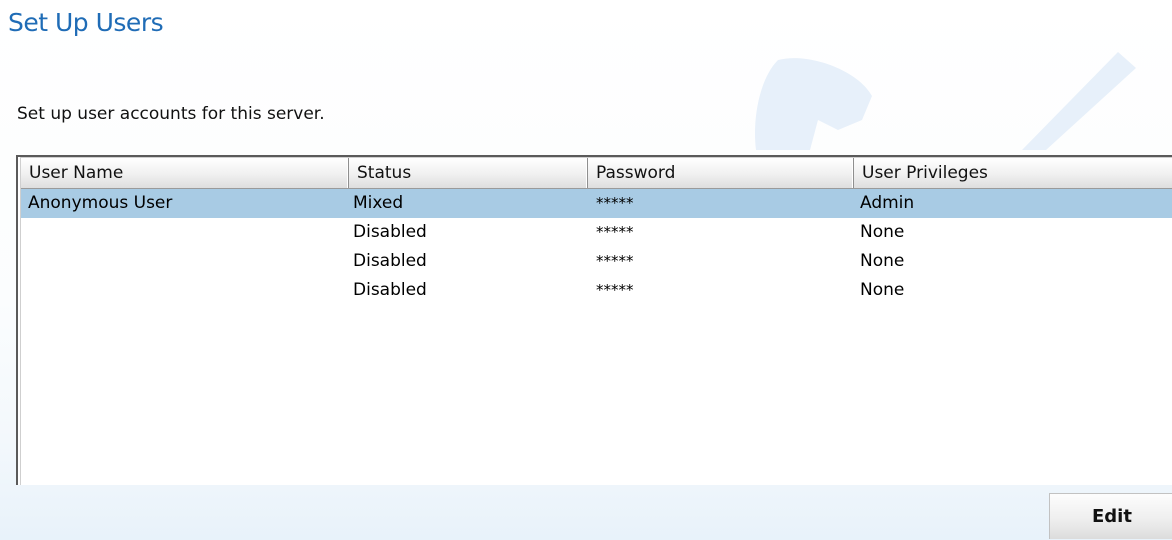 The height and width of the screenshot is (540, 1172). Describe the element at coordinates (887, 203) in the screenshot. I see `cell-user-privileges: Admin` at that location.